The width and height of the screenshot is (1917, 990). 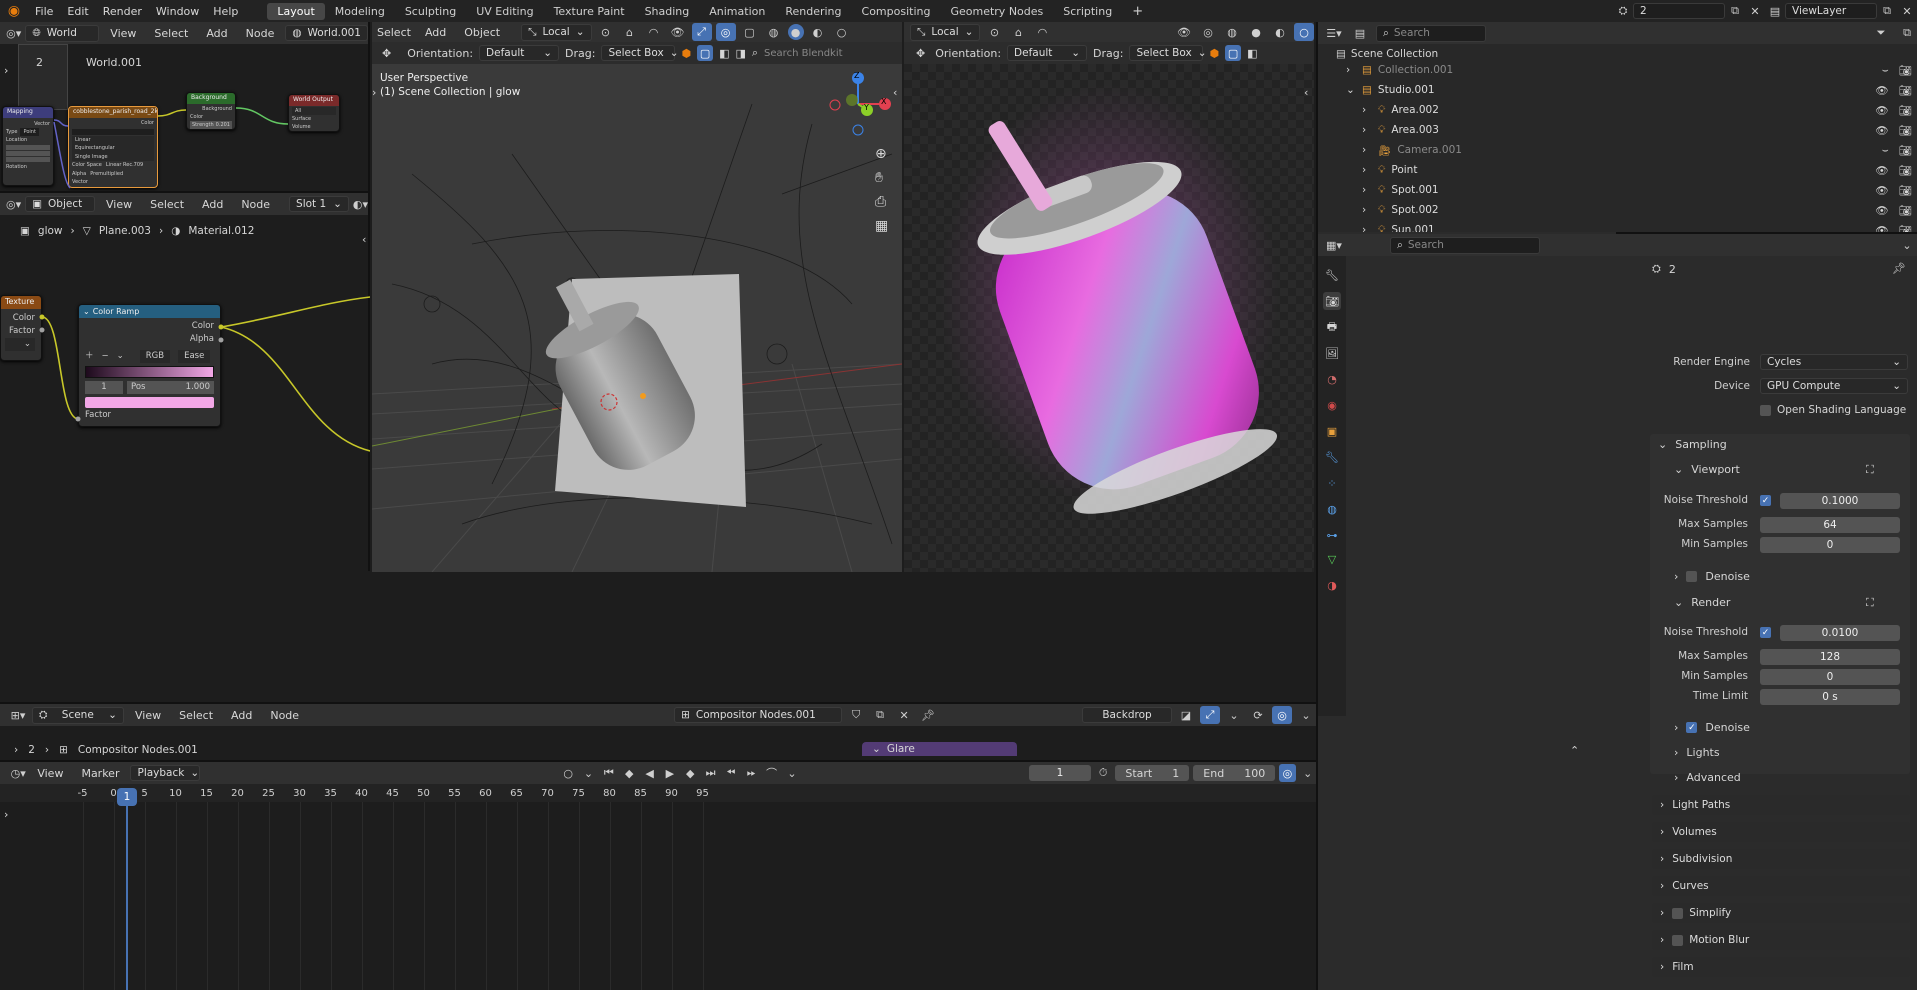 What do you see at coordinates (568, 773) in the screenshot?
I see `record-icon: ○` at bounding box center [568, 773].